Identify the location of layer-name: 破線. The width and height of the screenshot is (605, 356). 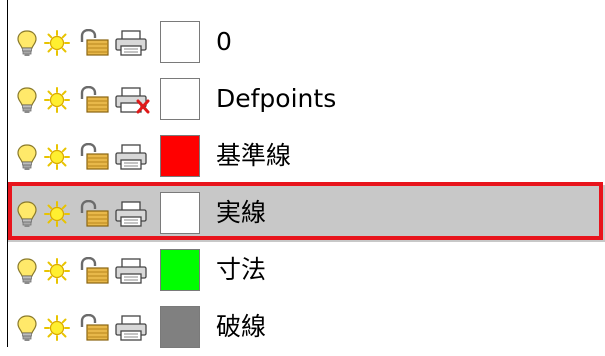
(241, 326).